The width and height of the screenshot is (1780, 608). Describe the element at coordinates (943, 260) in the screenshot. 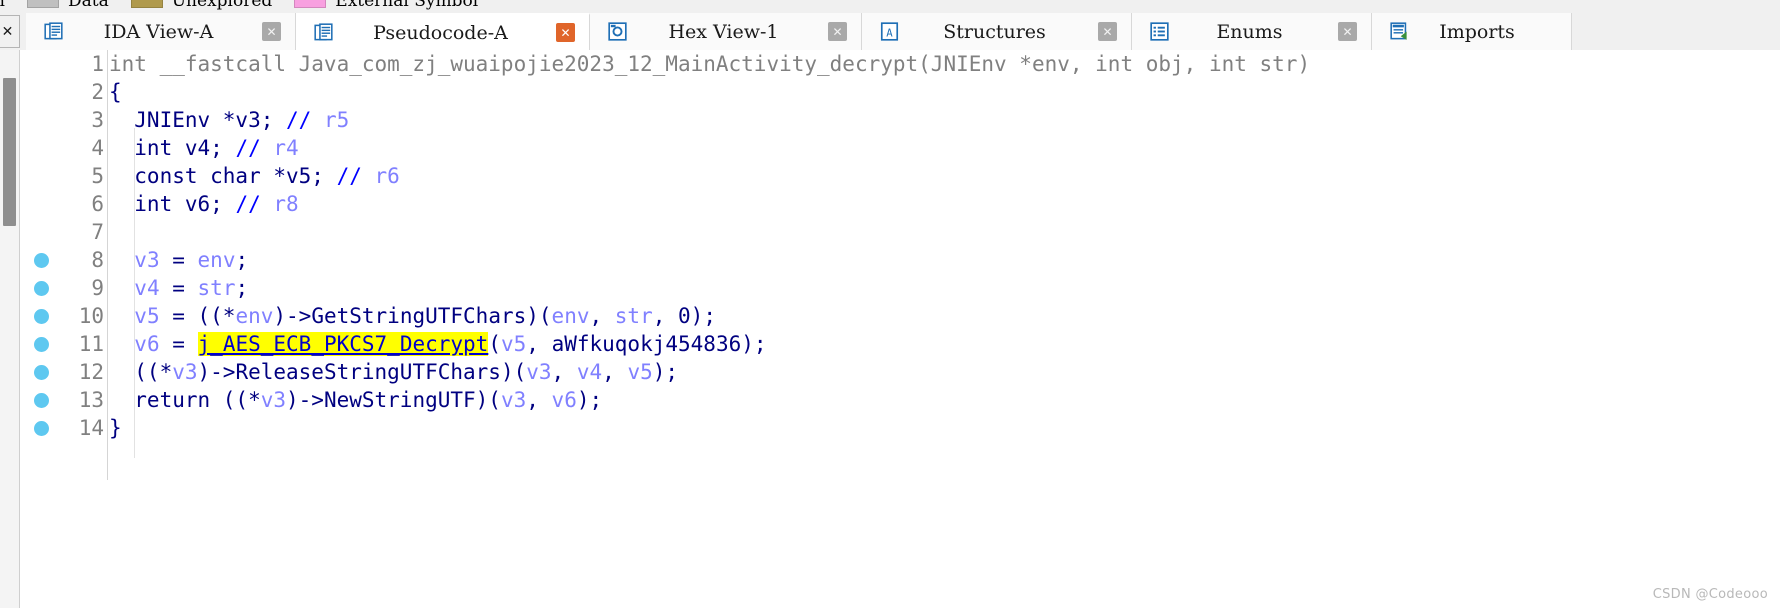

I see `code-text: v3 = env;` at that location.